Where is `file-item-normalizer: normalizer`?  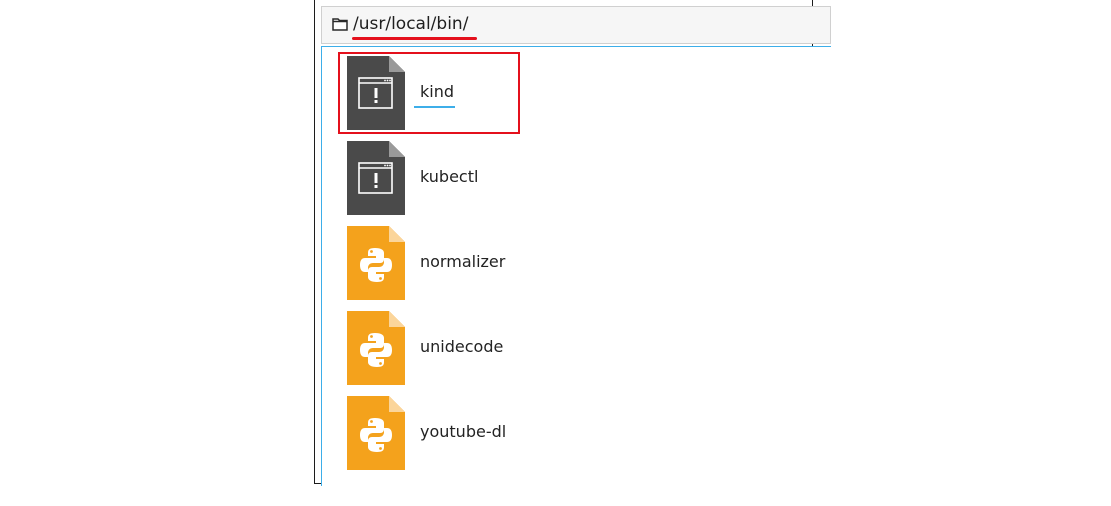
file-item-normalizer: normalizer is located at coordinates (547, 263).